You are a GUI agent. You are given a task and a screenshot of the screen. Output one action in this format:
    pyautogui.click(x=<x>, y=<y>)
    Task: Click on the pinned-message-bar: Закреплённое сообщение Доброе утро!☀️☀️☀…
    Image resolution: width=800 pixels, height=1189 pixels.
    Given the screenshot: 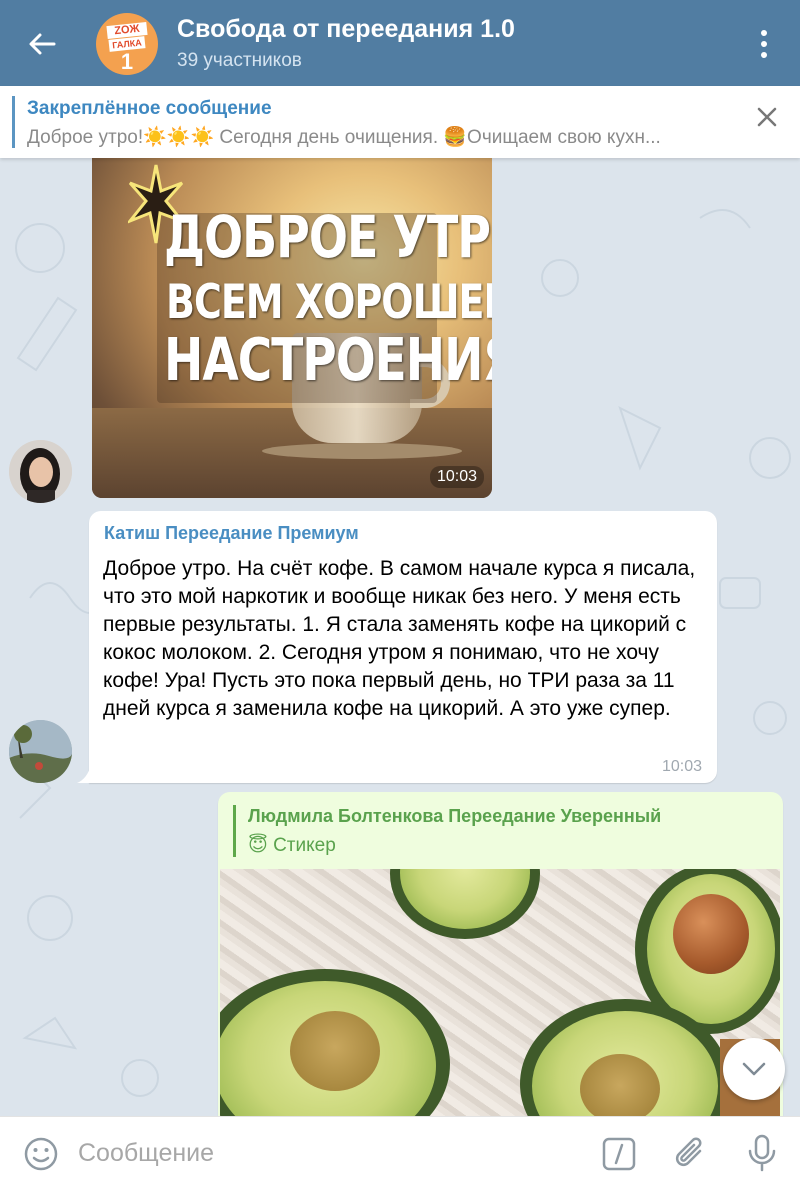 What is the action you would take?
    pyautogui.click(x=400, y=122)
    